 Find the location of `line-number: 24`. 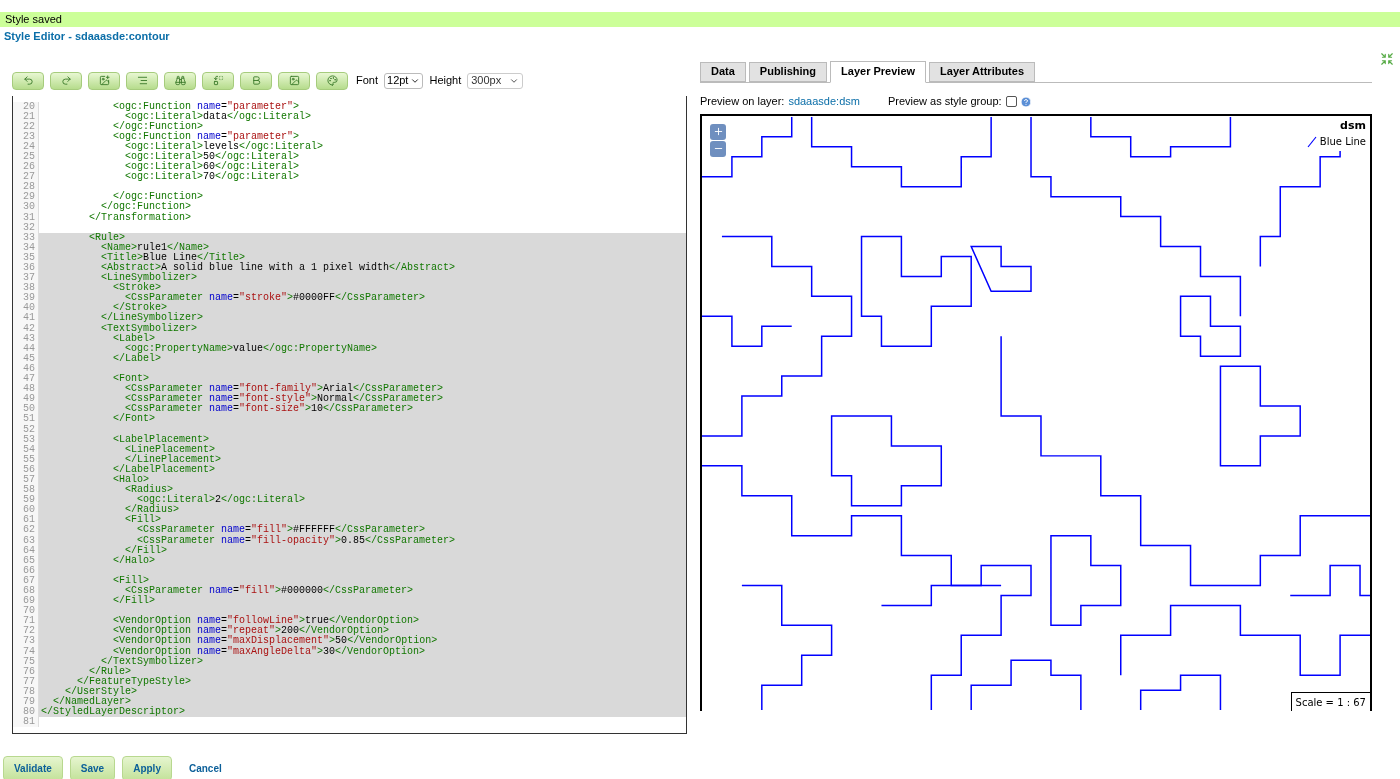

line-number: 24 is located at coordinates (26, 146).